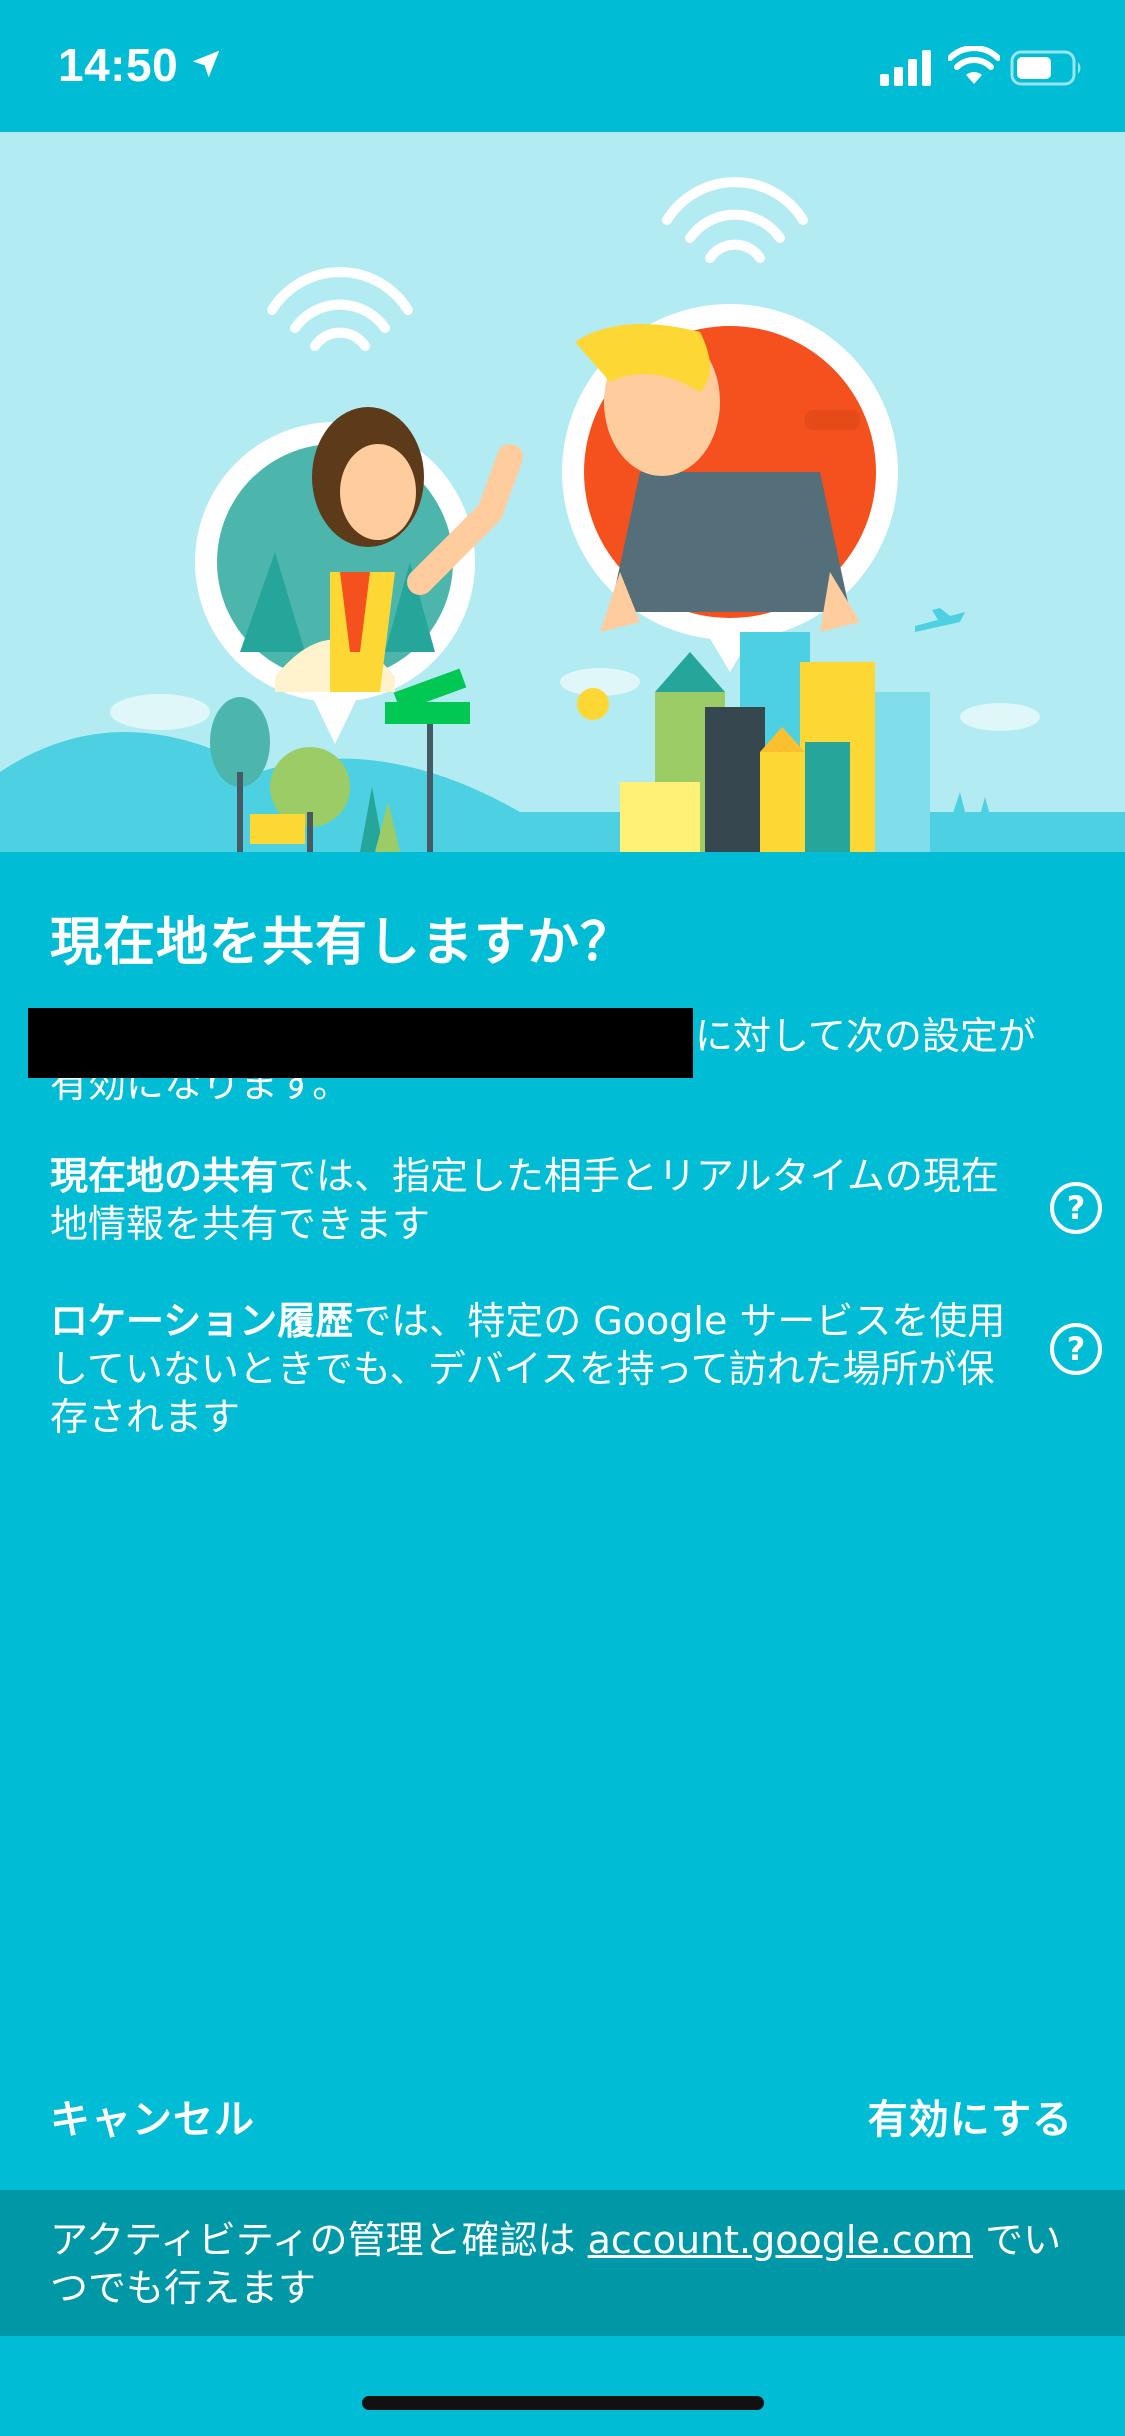  What do you see at coordinates (562, 2120) in the screenshot?
I see `dialog-actions: キャンセル 有効にする` at bounding box center [562, 2120].